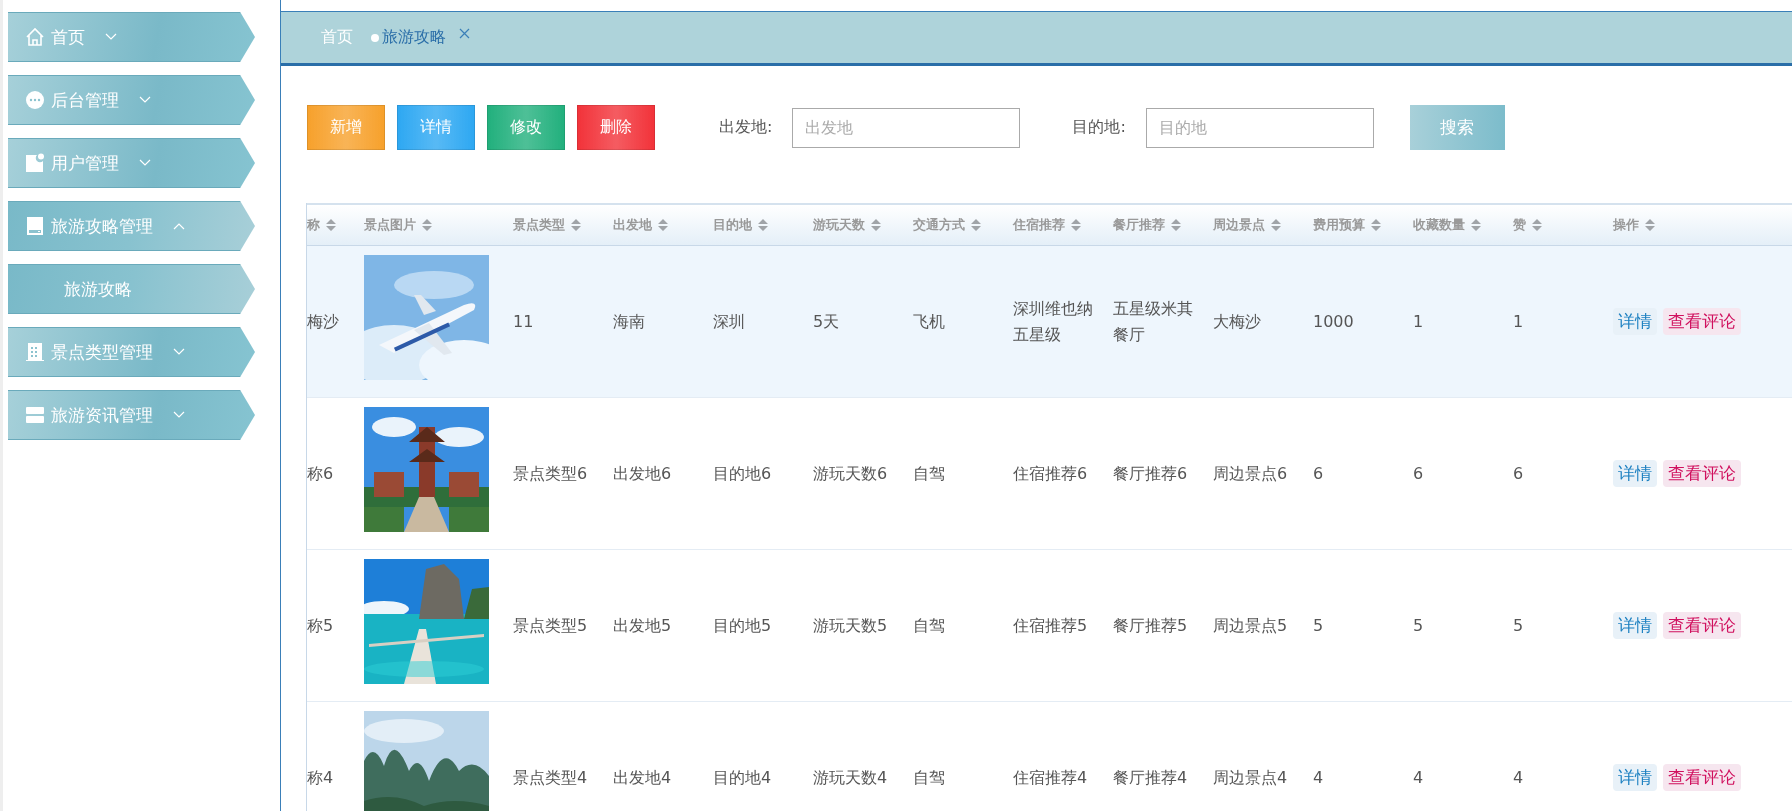  Describe the element at coordinates (850, 625) in the screenshot. I see `table-cell: 游玩天数5` at that location.